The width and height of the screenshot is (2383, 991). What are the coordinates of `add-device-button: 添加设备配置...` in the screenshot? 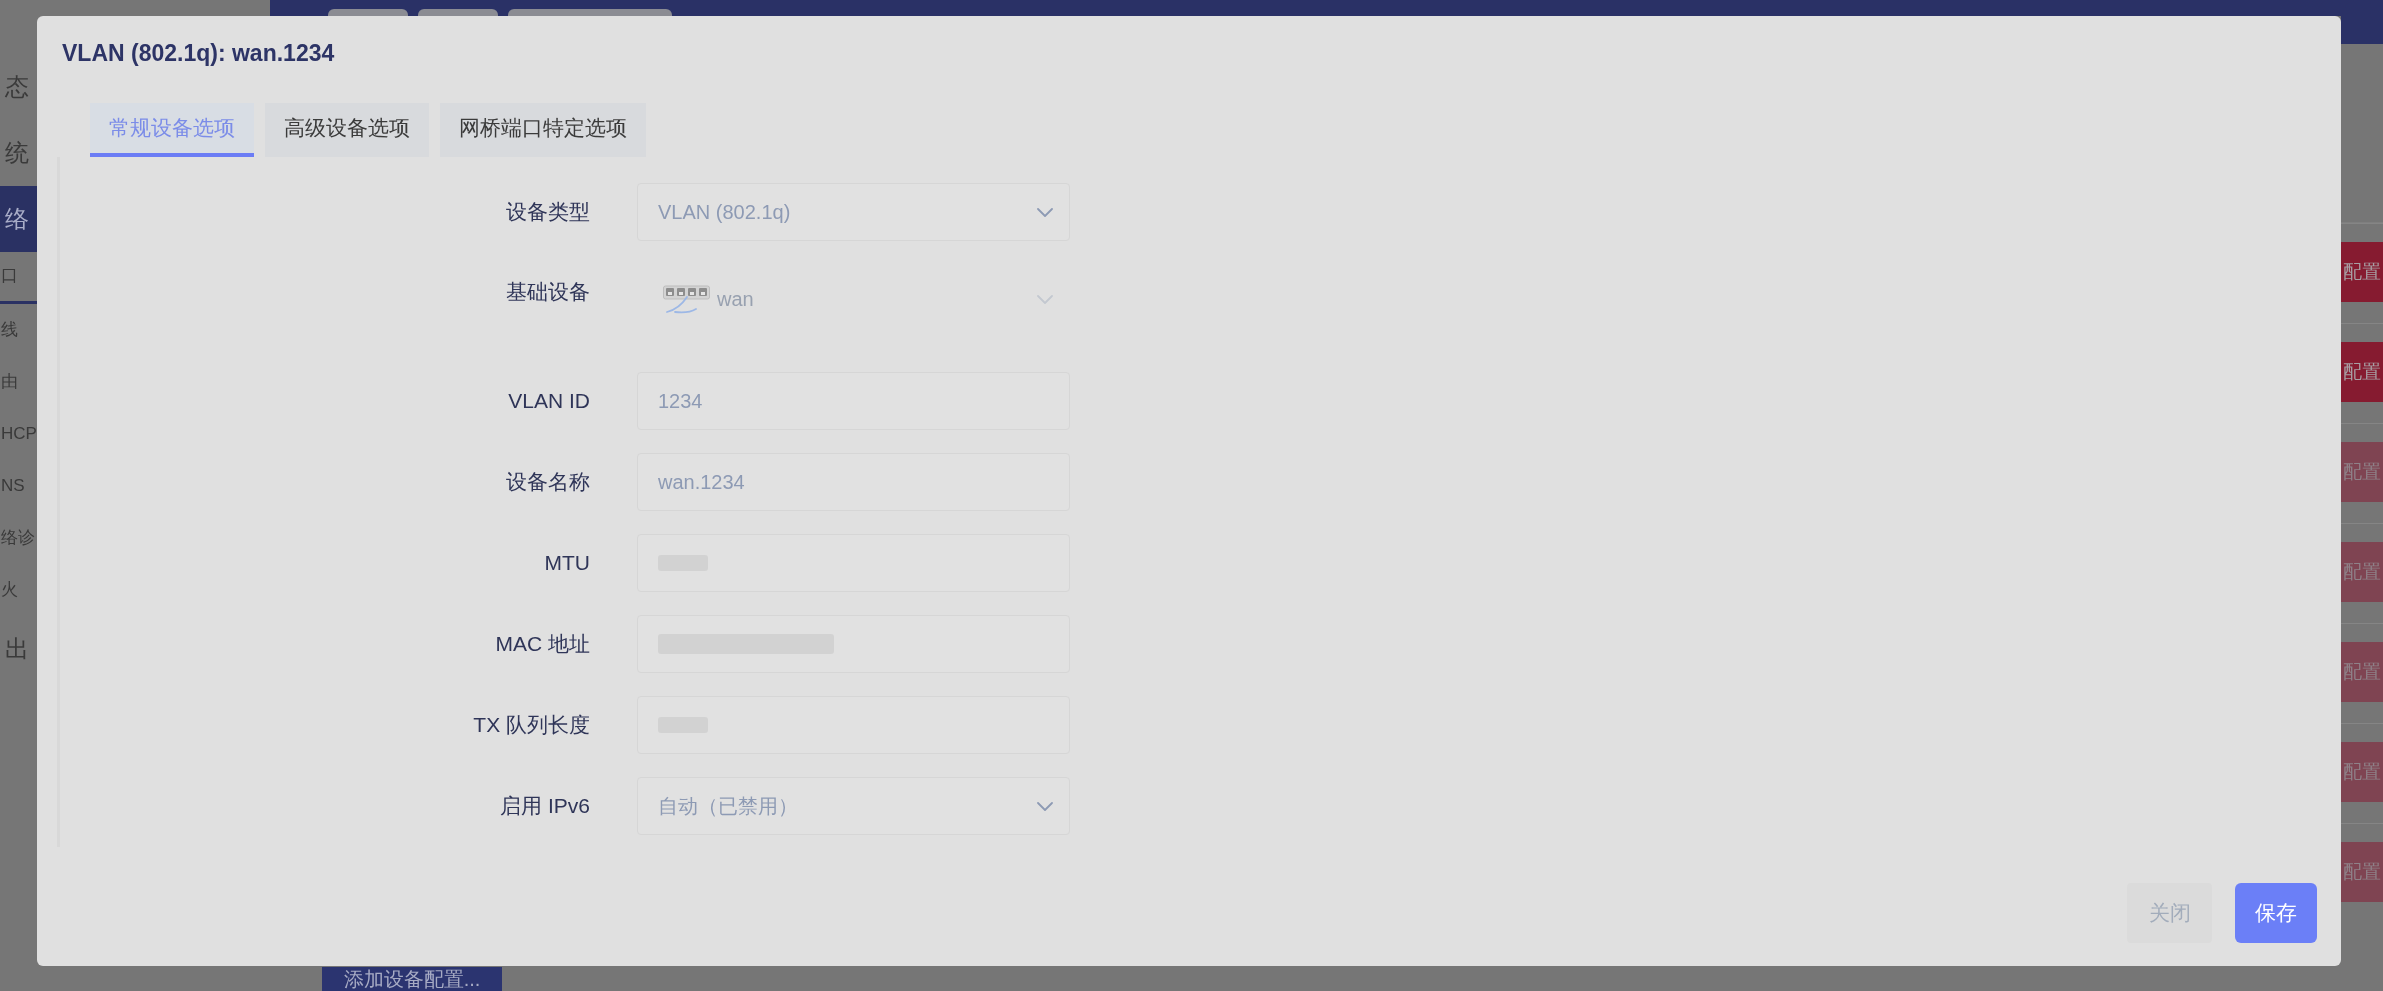 It's located at (412, 979).